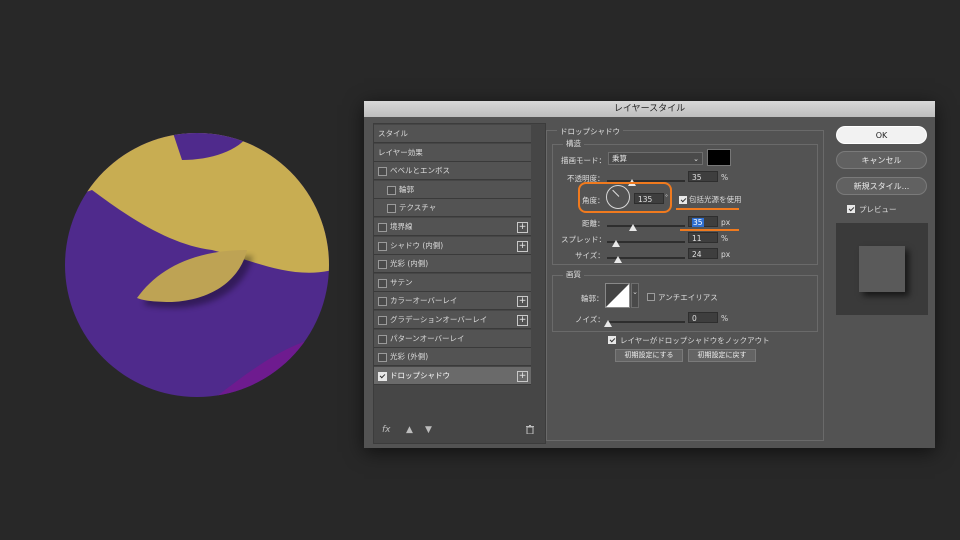 The height and width of the screenshot is (540, 960). I want to click on size-unit: px, so click(726, 254).